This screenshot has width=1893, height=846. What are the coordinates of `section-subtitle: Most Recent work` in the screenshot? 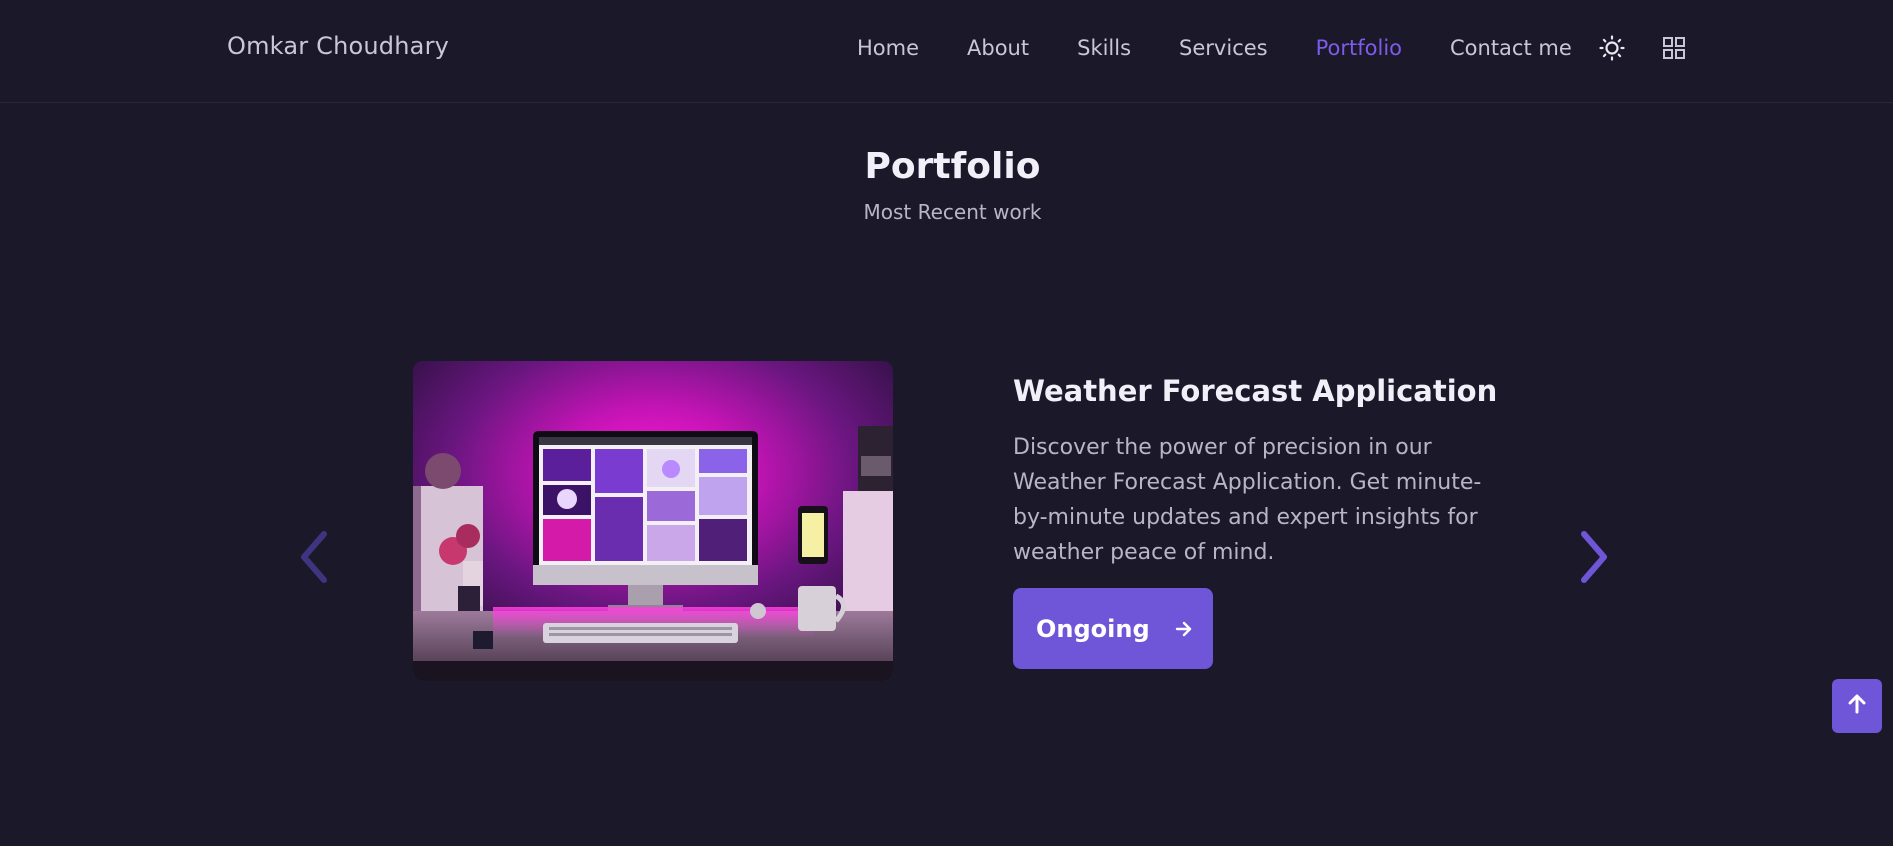 It's located at (952, 212).